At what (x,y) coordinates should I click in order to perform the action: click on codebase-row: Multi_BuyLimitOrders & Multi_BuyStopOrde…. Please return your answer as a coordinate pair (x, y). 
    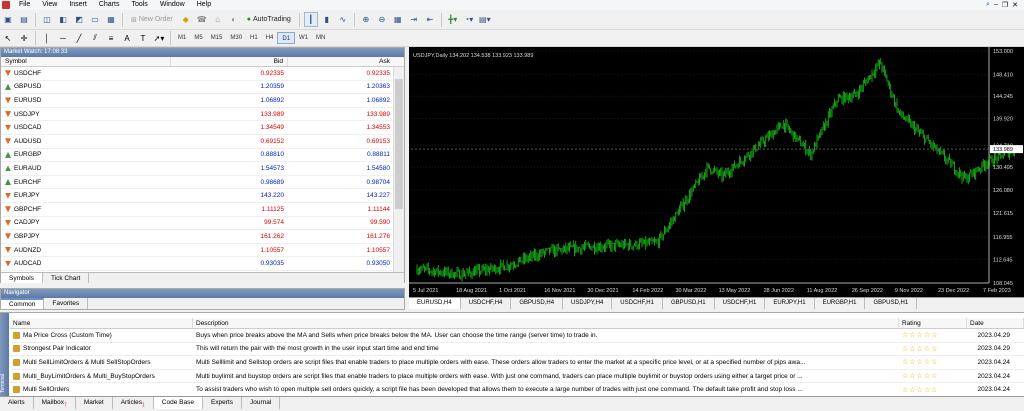
    Looking at the image, I should click on (517, 377).